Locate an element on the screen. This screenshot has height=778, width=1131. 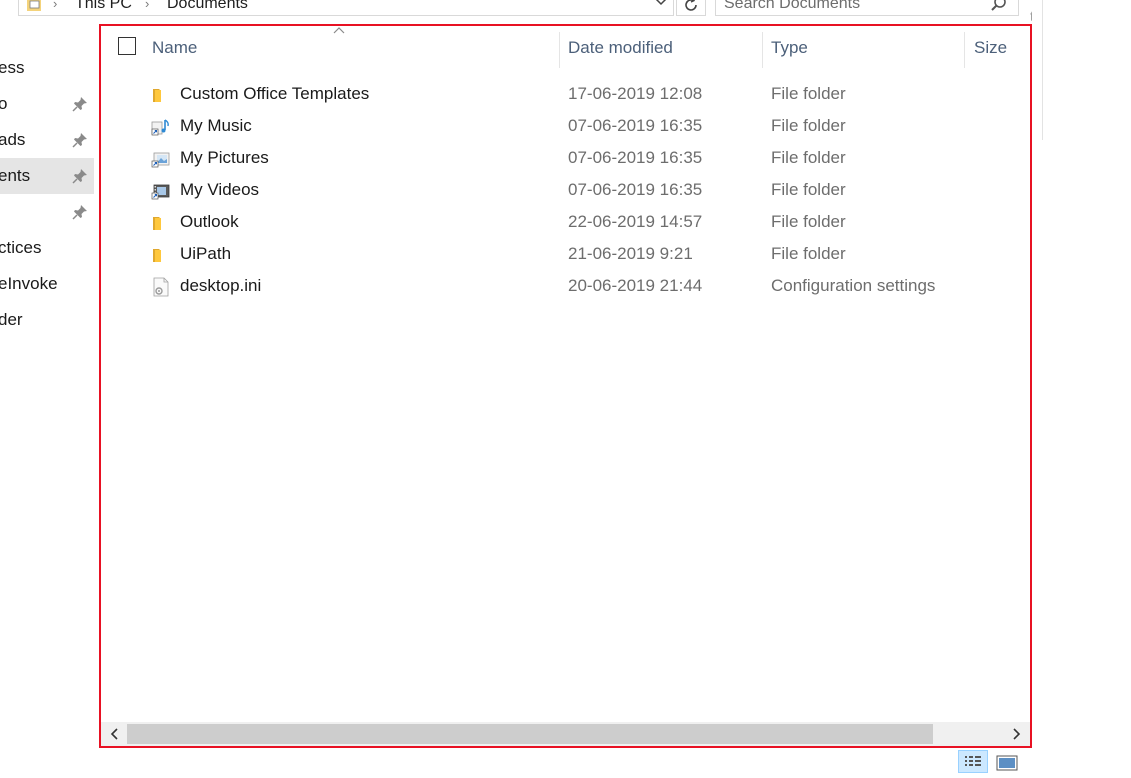
refresh-icon is located at coordinates (691, 5).